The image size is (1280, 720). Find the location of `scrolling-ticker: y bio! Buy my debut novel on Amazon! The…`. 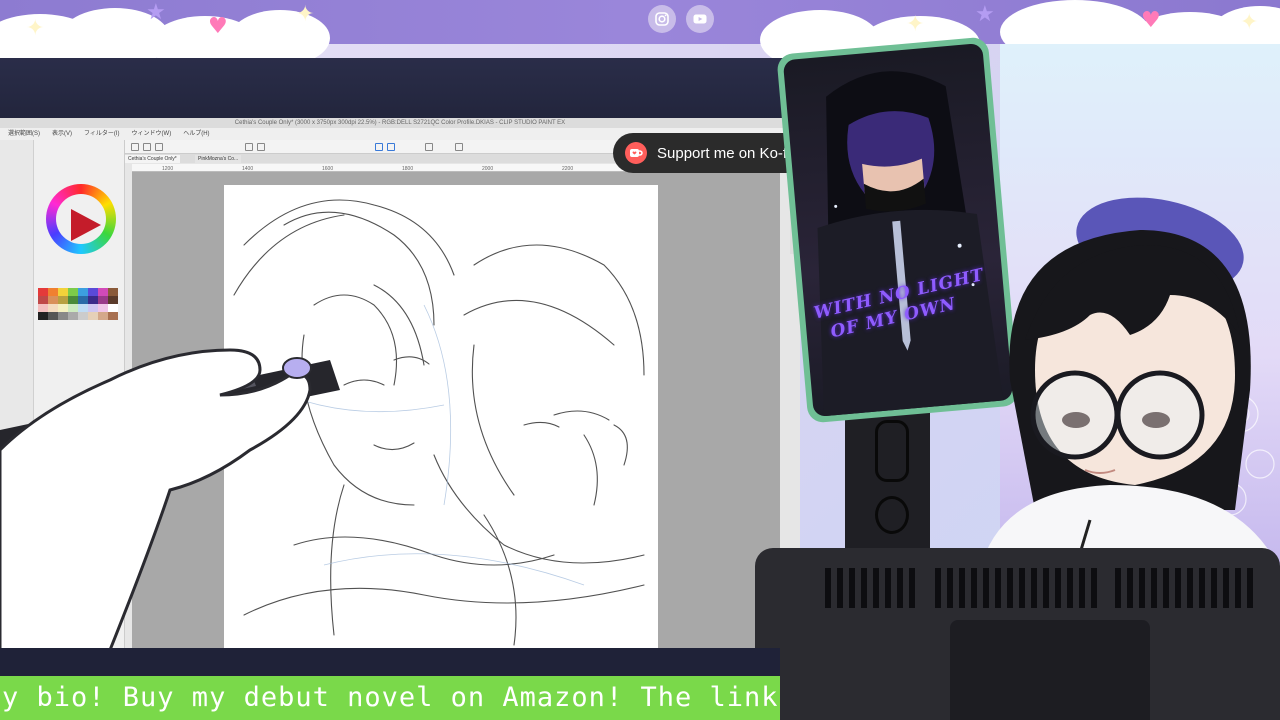

scrolling-ticker: y bio! Buy my debut novel on Amazon! The… is located at coordinates (390, 698).